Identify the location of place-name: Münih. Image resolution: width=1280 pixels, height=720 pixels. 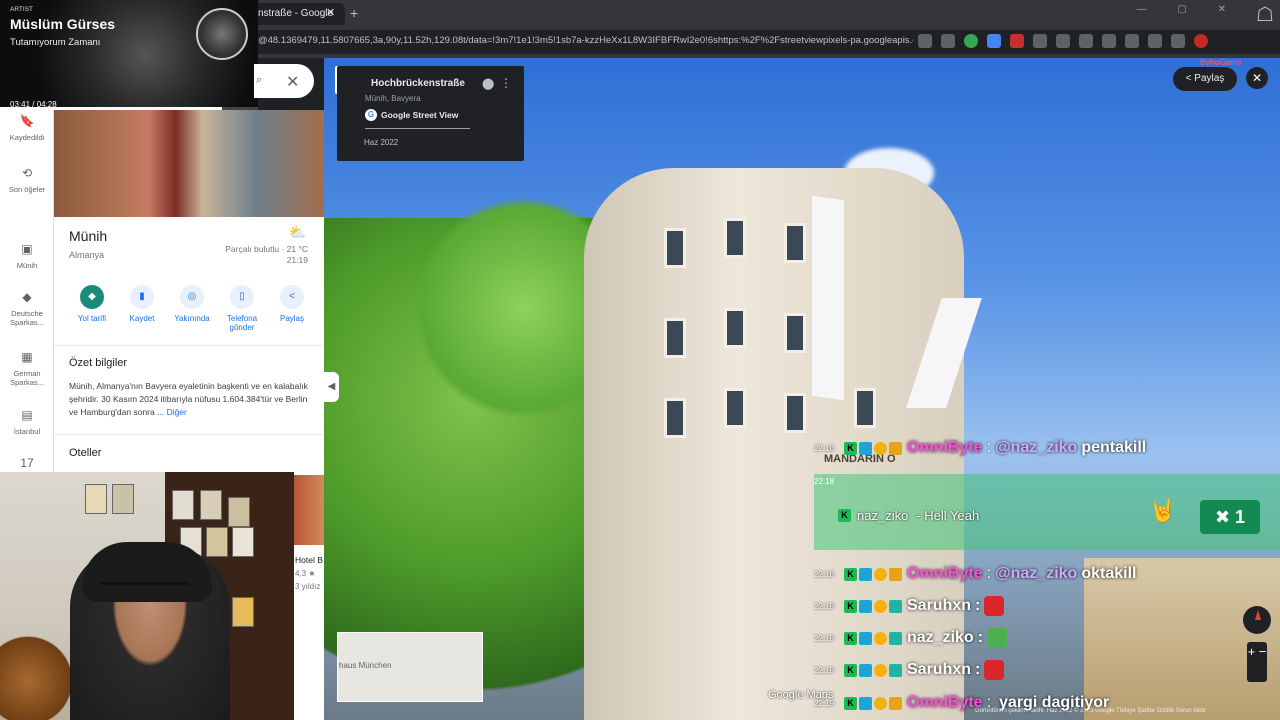
(88, 236).